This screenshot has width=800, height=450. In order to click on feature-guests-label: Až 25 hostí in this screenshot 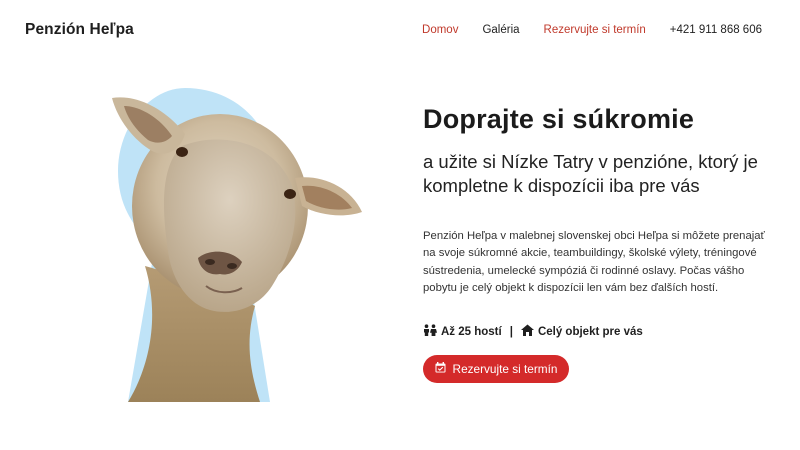, I will do `click(471, 331)`.